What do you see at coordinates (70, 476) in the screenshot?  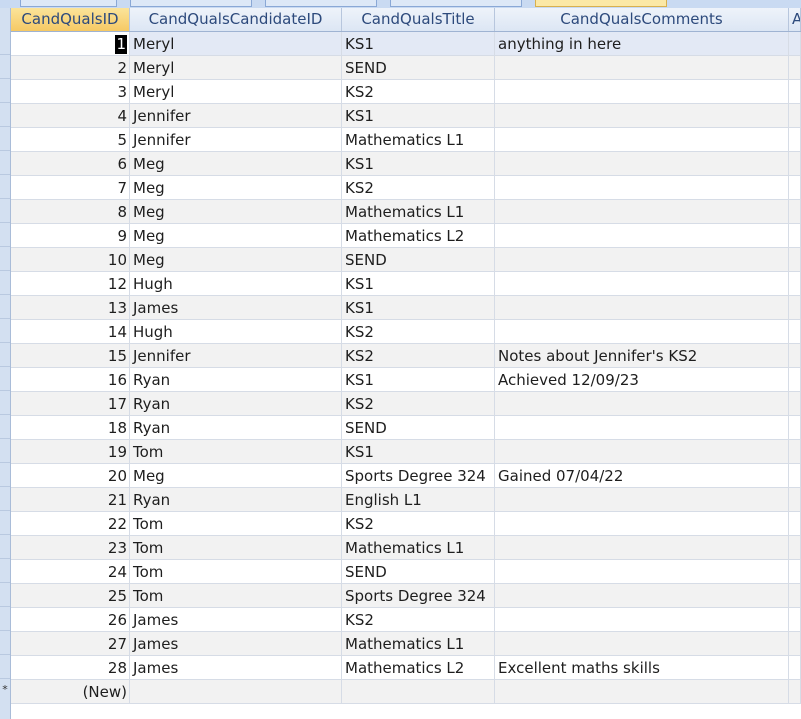 I see `cell-candqualsid: 20` at bounding box center [70, 476].